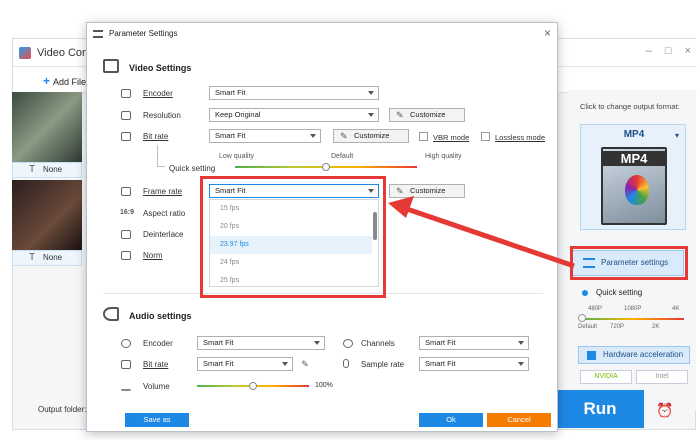  I want to click on arrow-shaft, so click(489, 237).